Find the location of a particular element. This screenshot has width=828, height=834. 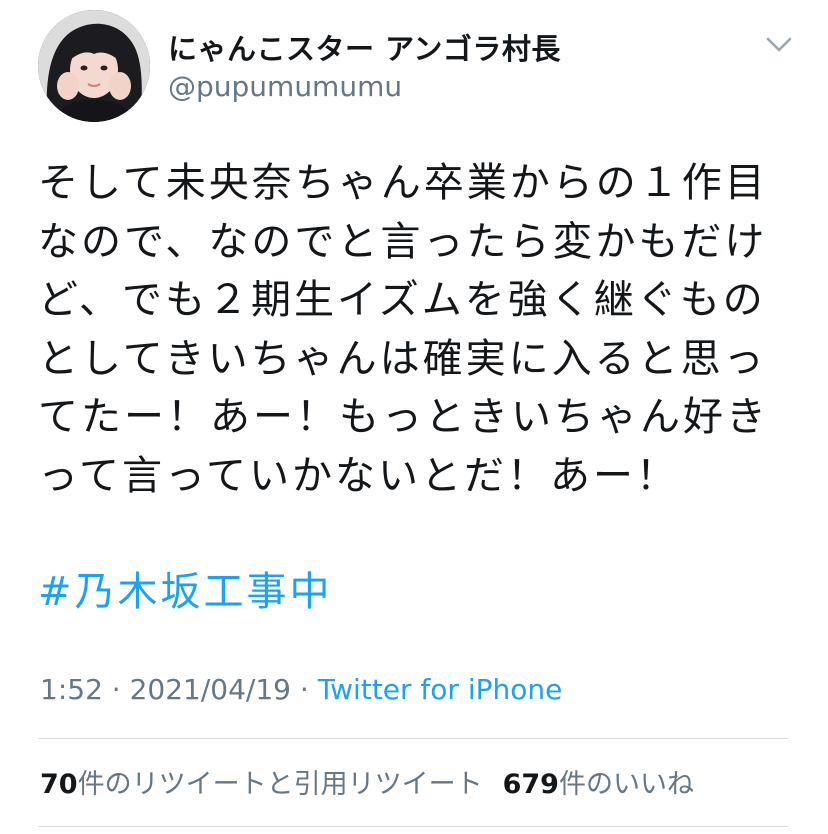

tweet-text-line: としてきいちゃんは確実に入ると思っ is located at coordinates (402, 358).